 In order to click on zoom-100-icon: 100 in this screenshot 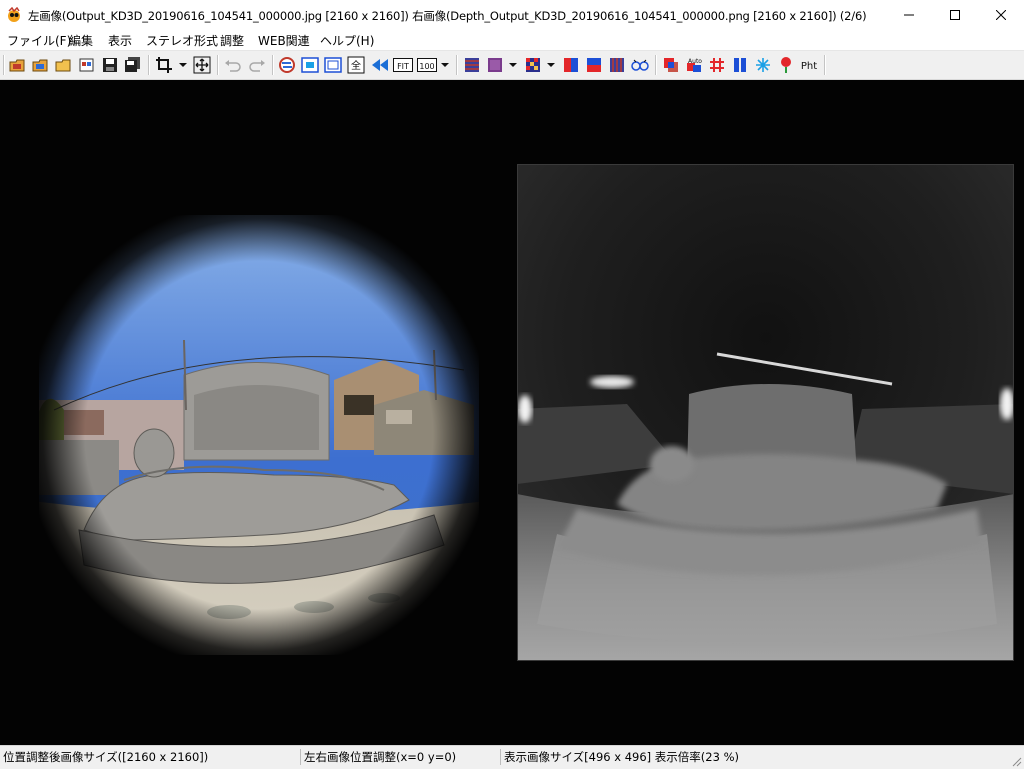, I will do `click(427, 65)`.